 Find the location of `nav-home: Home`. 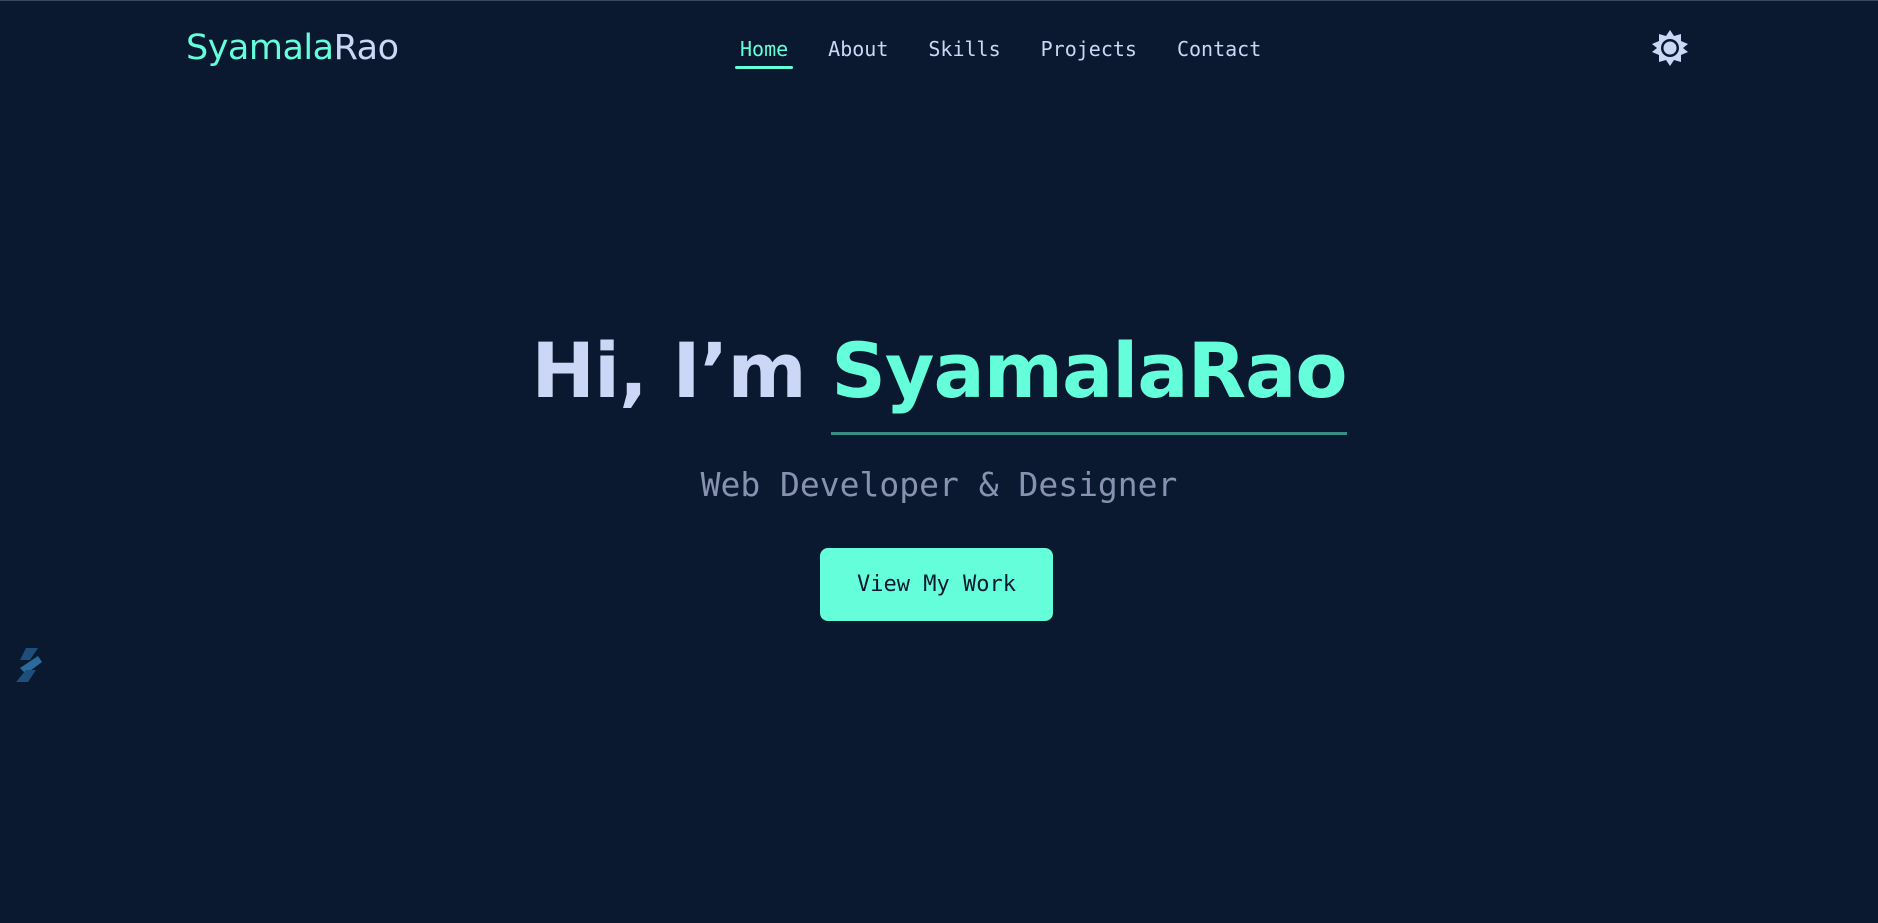

nav-home: Home is located at coordinates (764, 52).